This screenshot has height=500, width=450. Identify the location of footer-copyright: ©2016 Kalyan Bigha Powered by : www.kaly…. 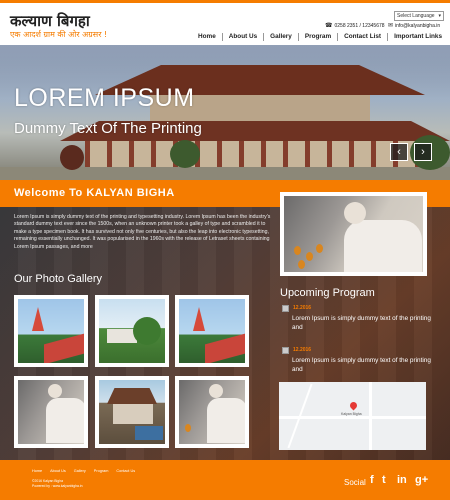
(57, 484).